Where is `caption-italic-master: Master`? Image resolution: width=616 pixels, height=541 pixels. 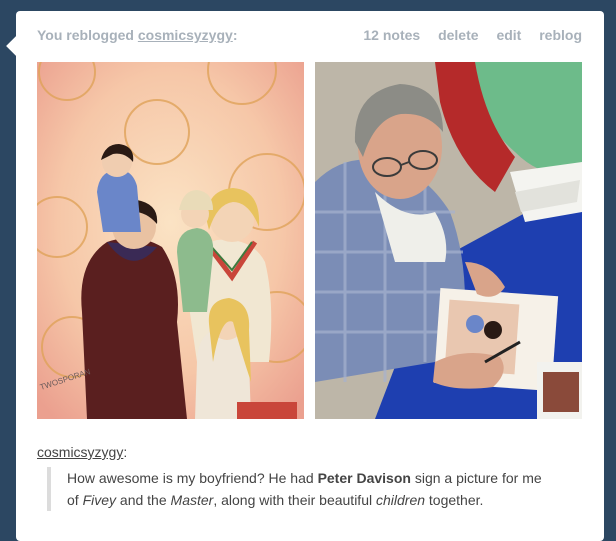
caption-italic-master: Master is located at coordinates (192, 500).